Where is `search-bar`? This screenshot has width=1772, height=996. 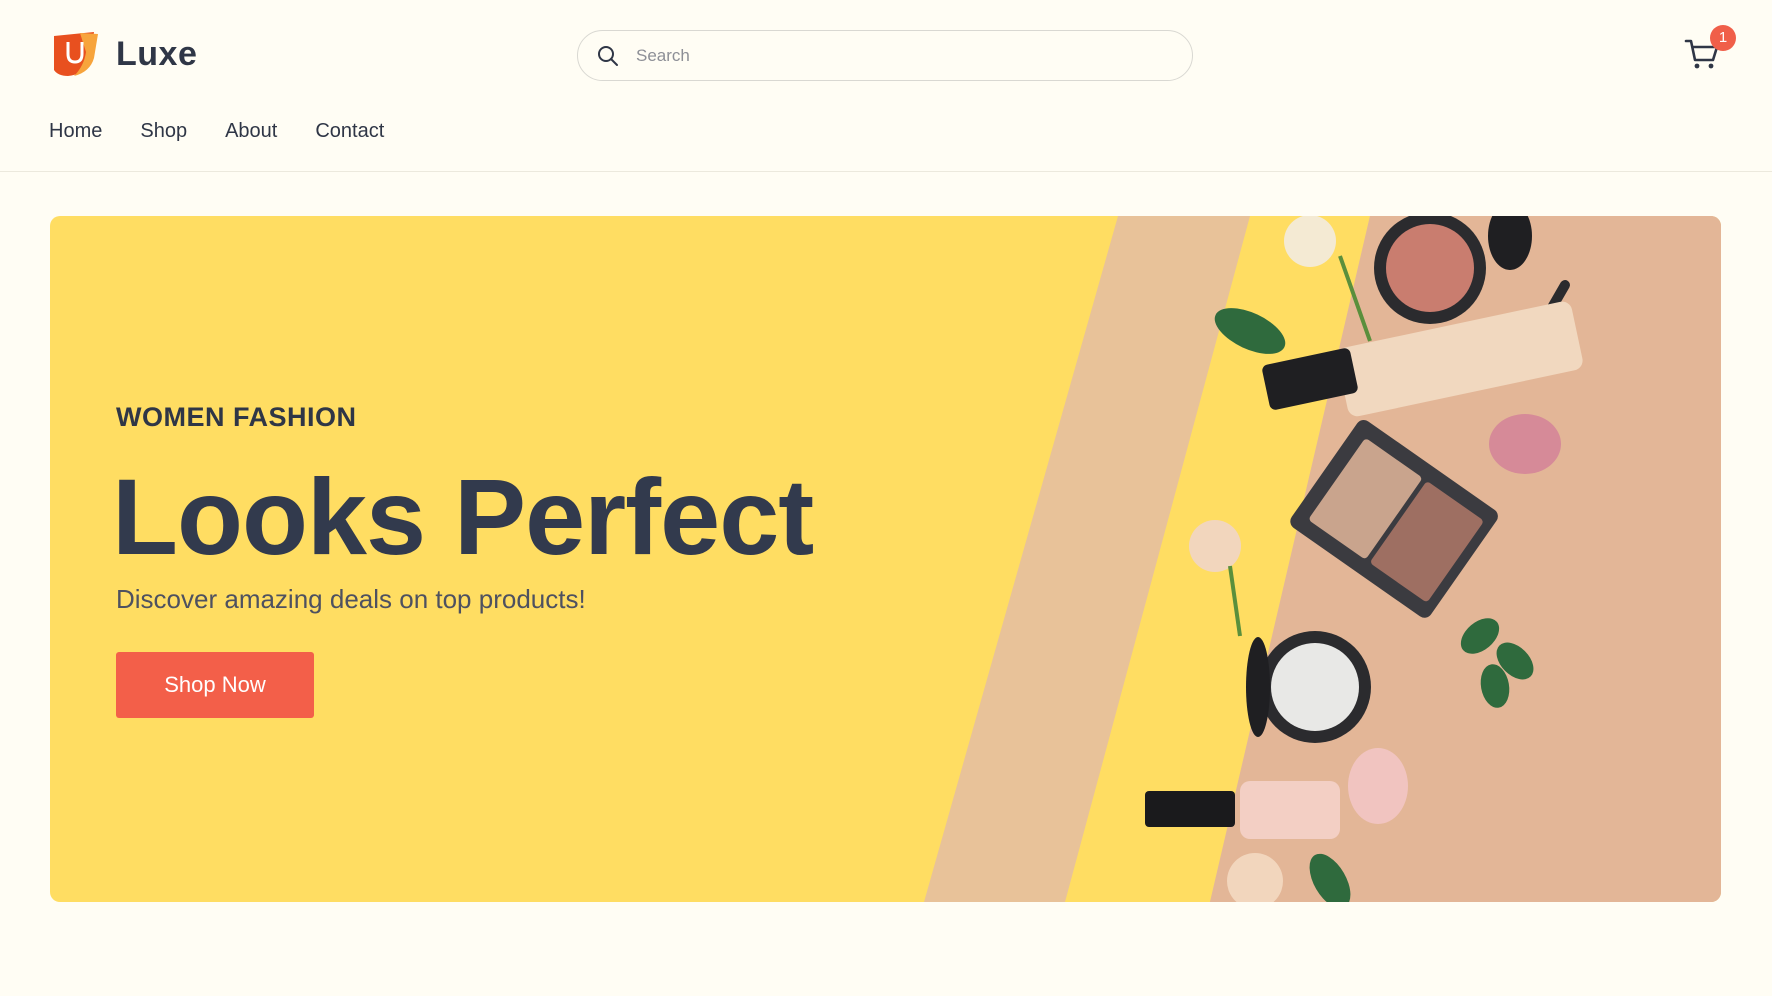 search-bar is located at coordinates (885, 55).